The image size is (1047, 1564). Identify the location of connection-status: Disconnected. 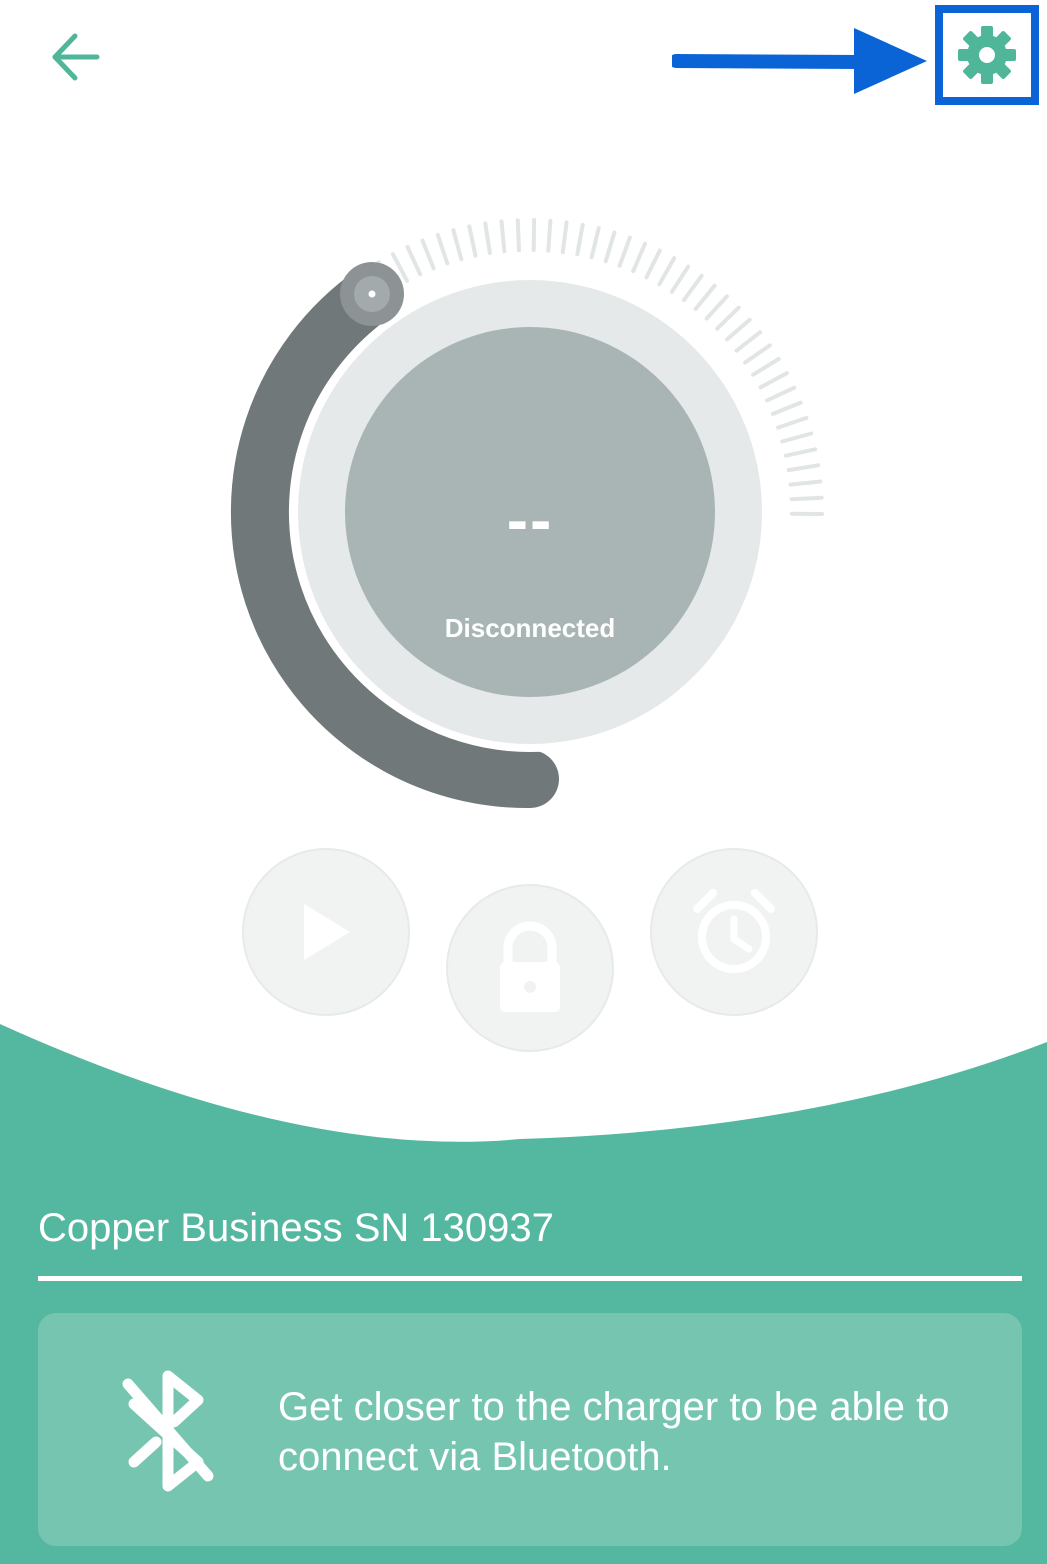
(530, 628).